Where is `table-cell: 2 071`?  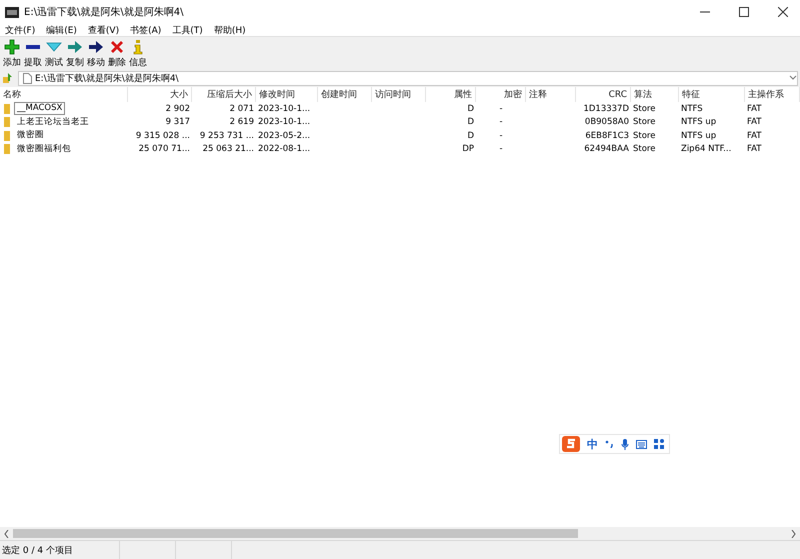 table-cell: 2 071 is located at coordinates (242, 109).